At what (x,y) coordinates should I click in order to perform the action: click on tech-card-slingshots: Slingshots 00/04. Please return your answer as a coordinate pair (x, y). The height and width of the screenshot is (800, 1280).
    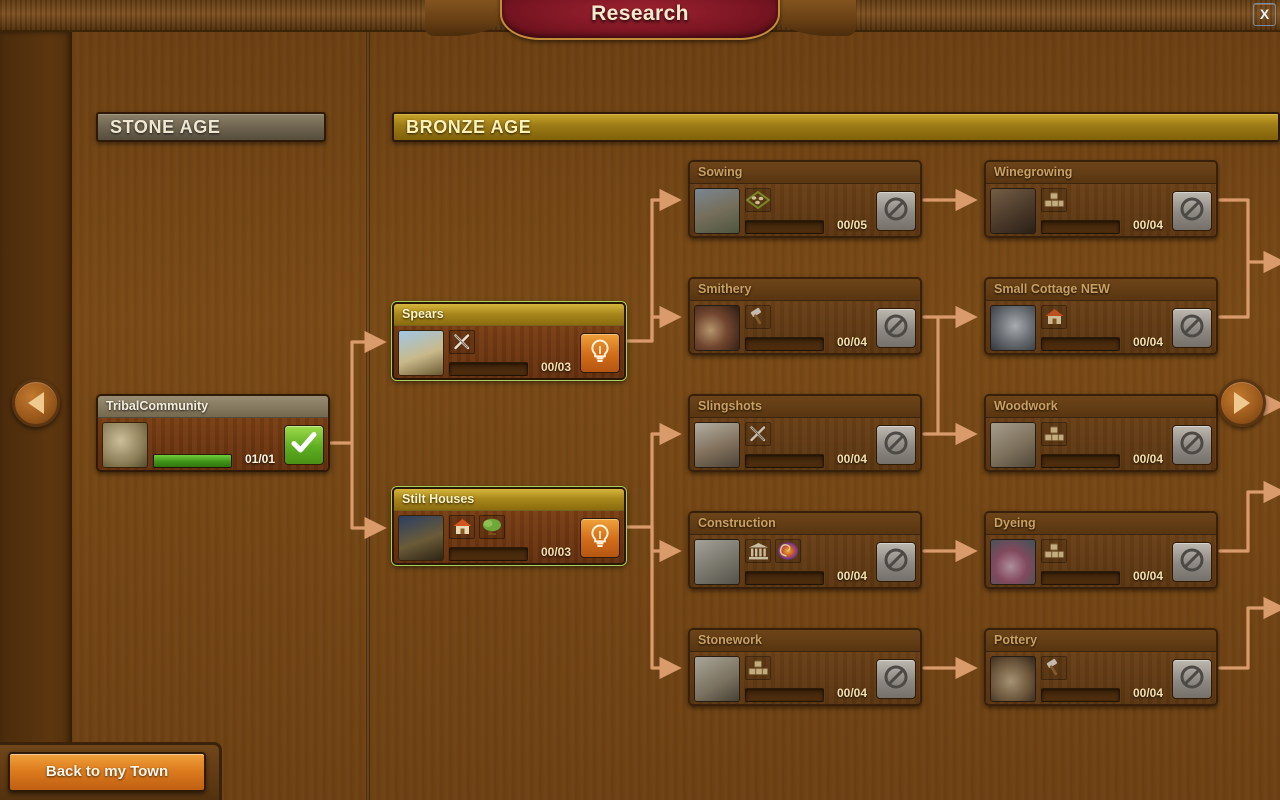
    Looking at the image, I should click on (805, 433).